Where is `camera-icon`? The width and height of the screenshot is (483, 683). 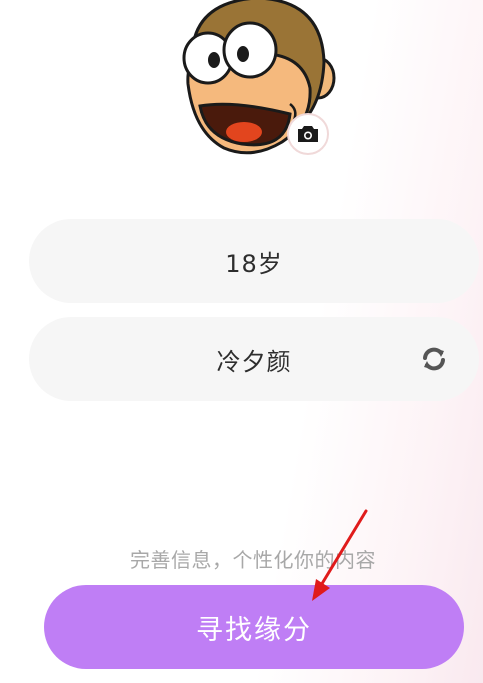
camera-icon is located at coordinates (308, 134).